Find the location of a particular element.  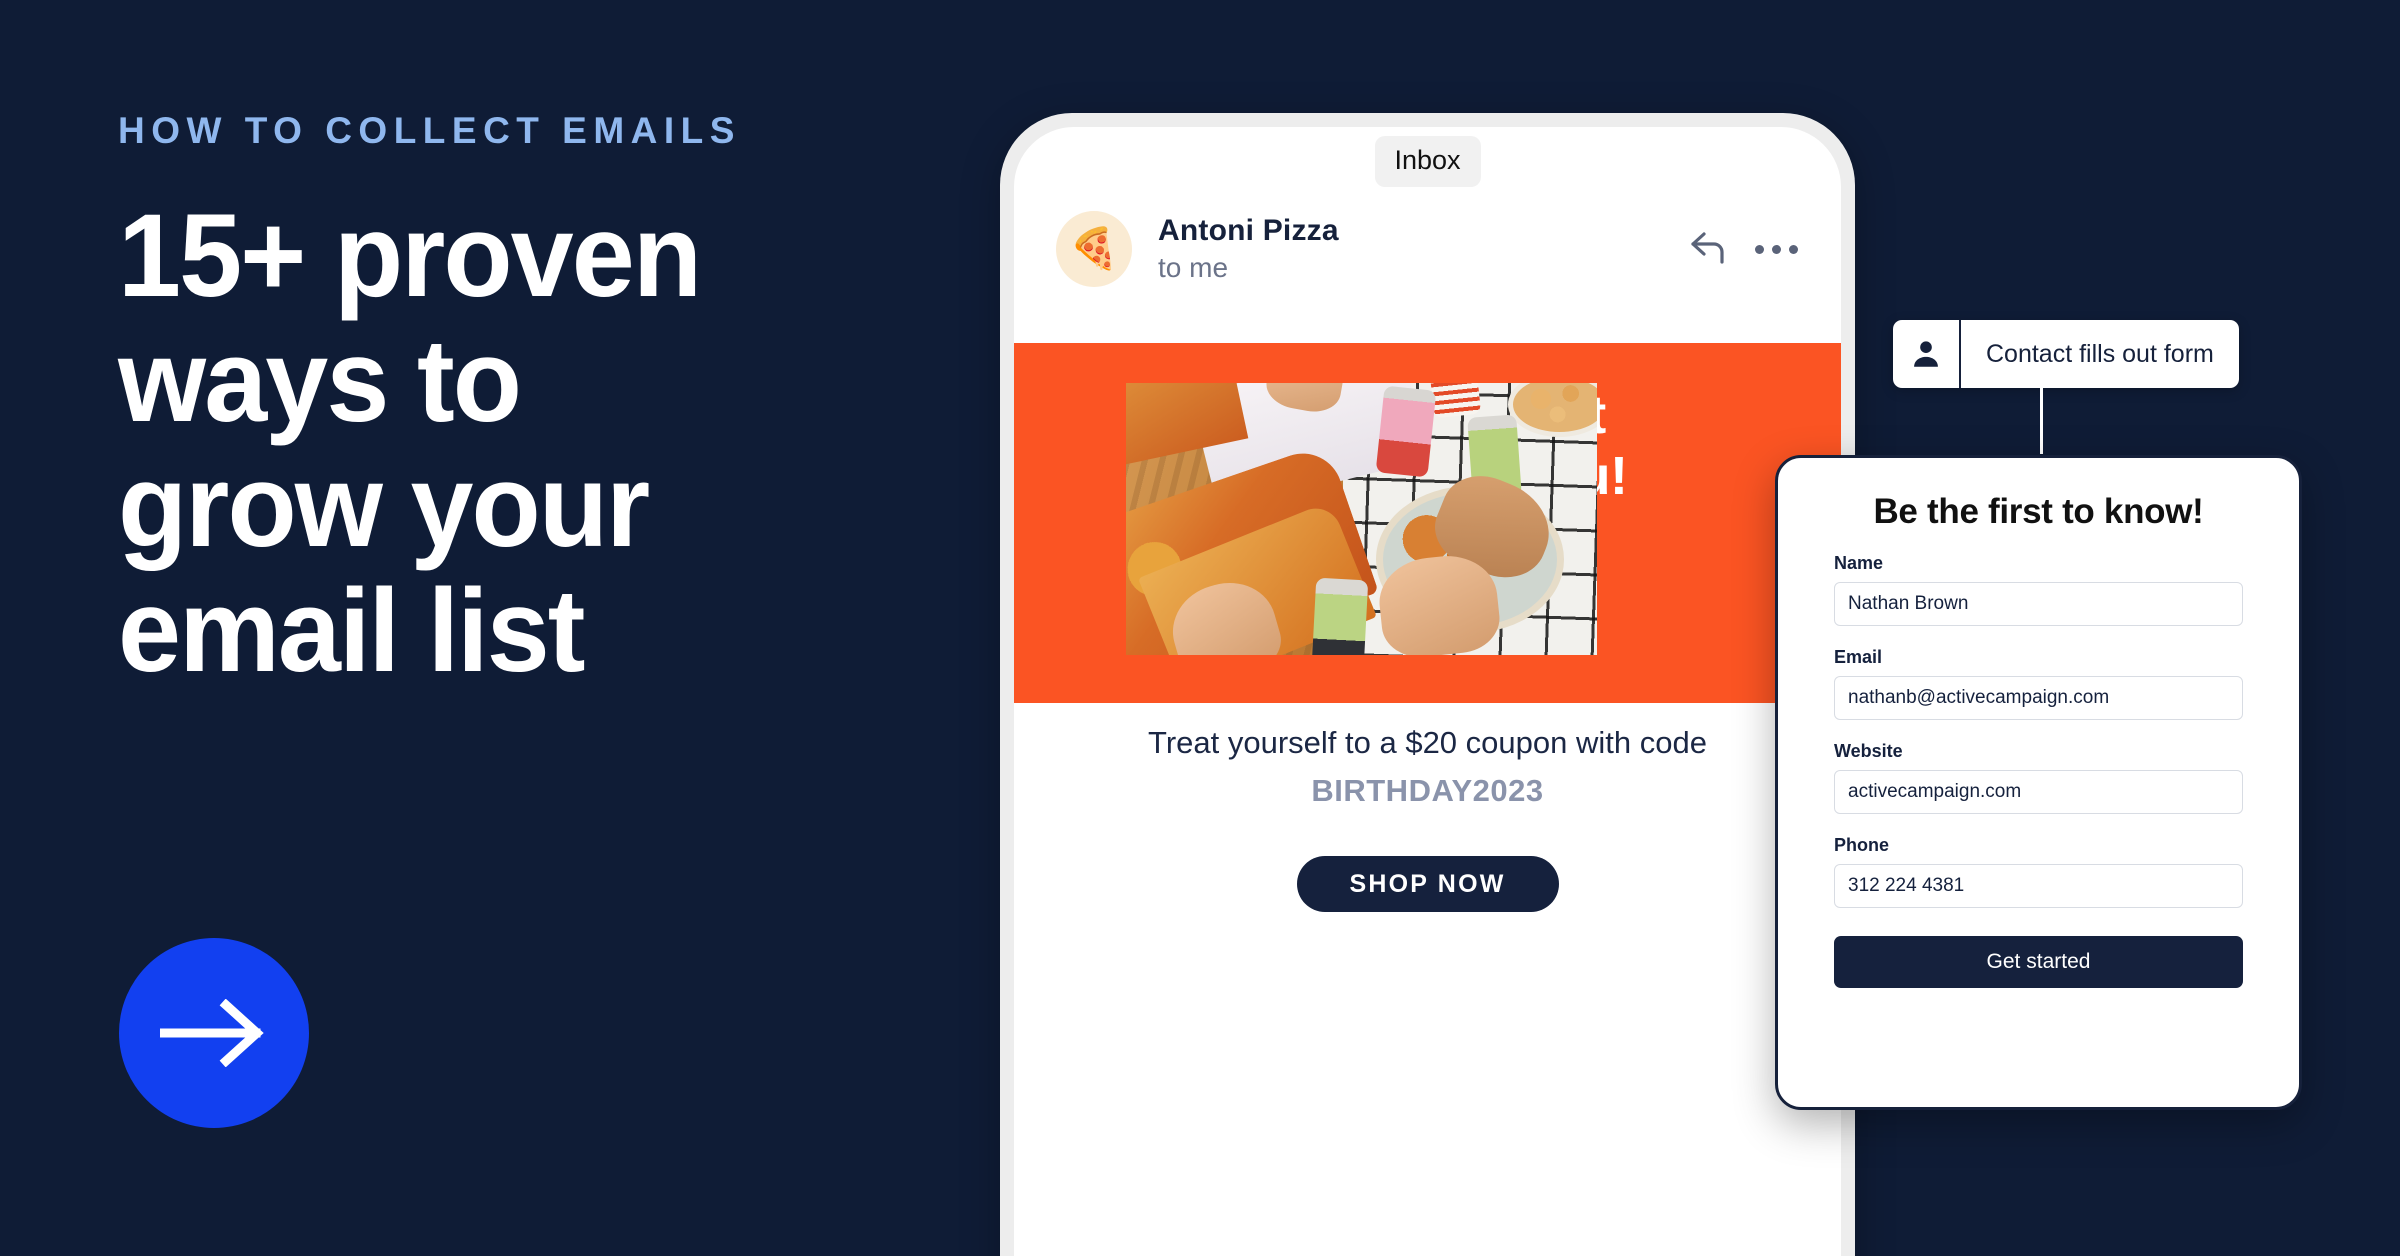

soda-can-striped is located at coordinates (1455, 400).